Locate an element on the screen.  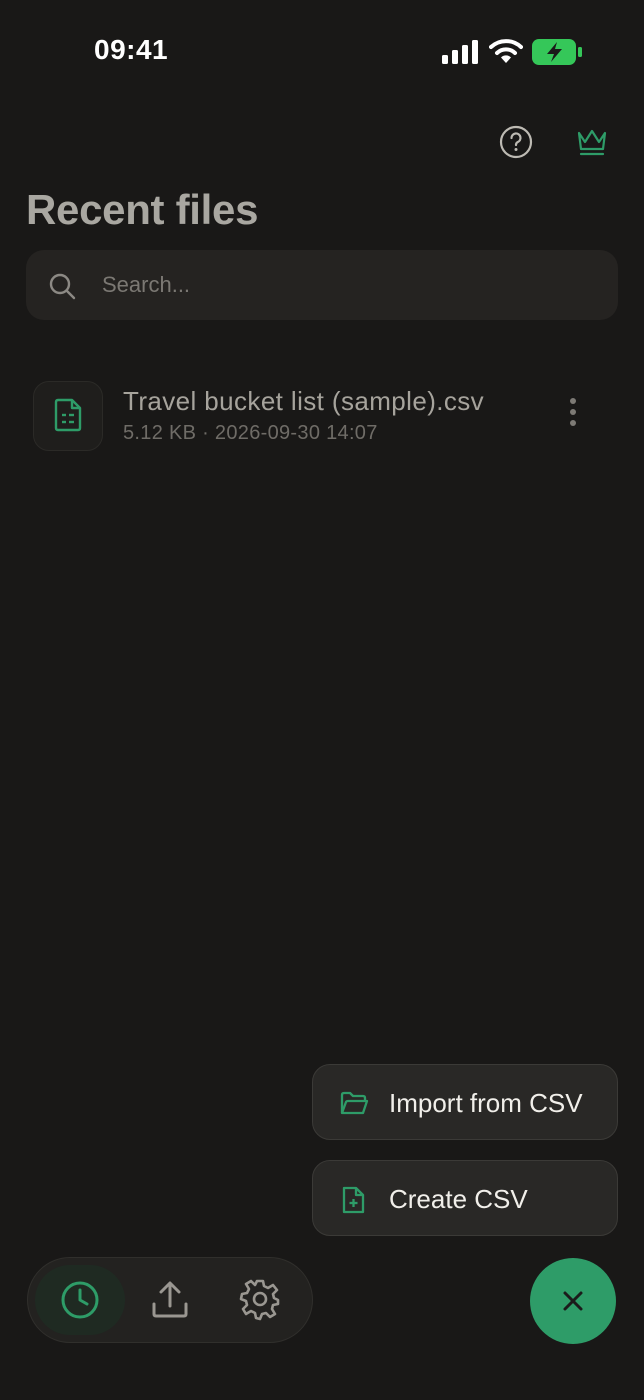
page-title: Recent files is located at coordinates (142, 209).